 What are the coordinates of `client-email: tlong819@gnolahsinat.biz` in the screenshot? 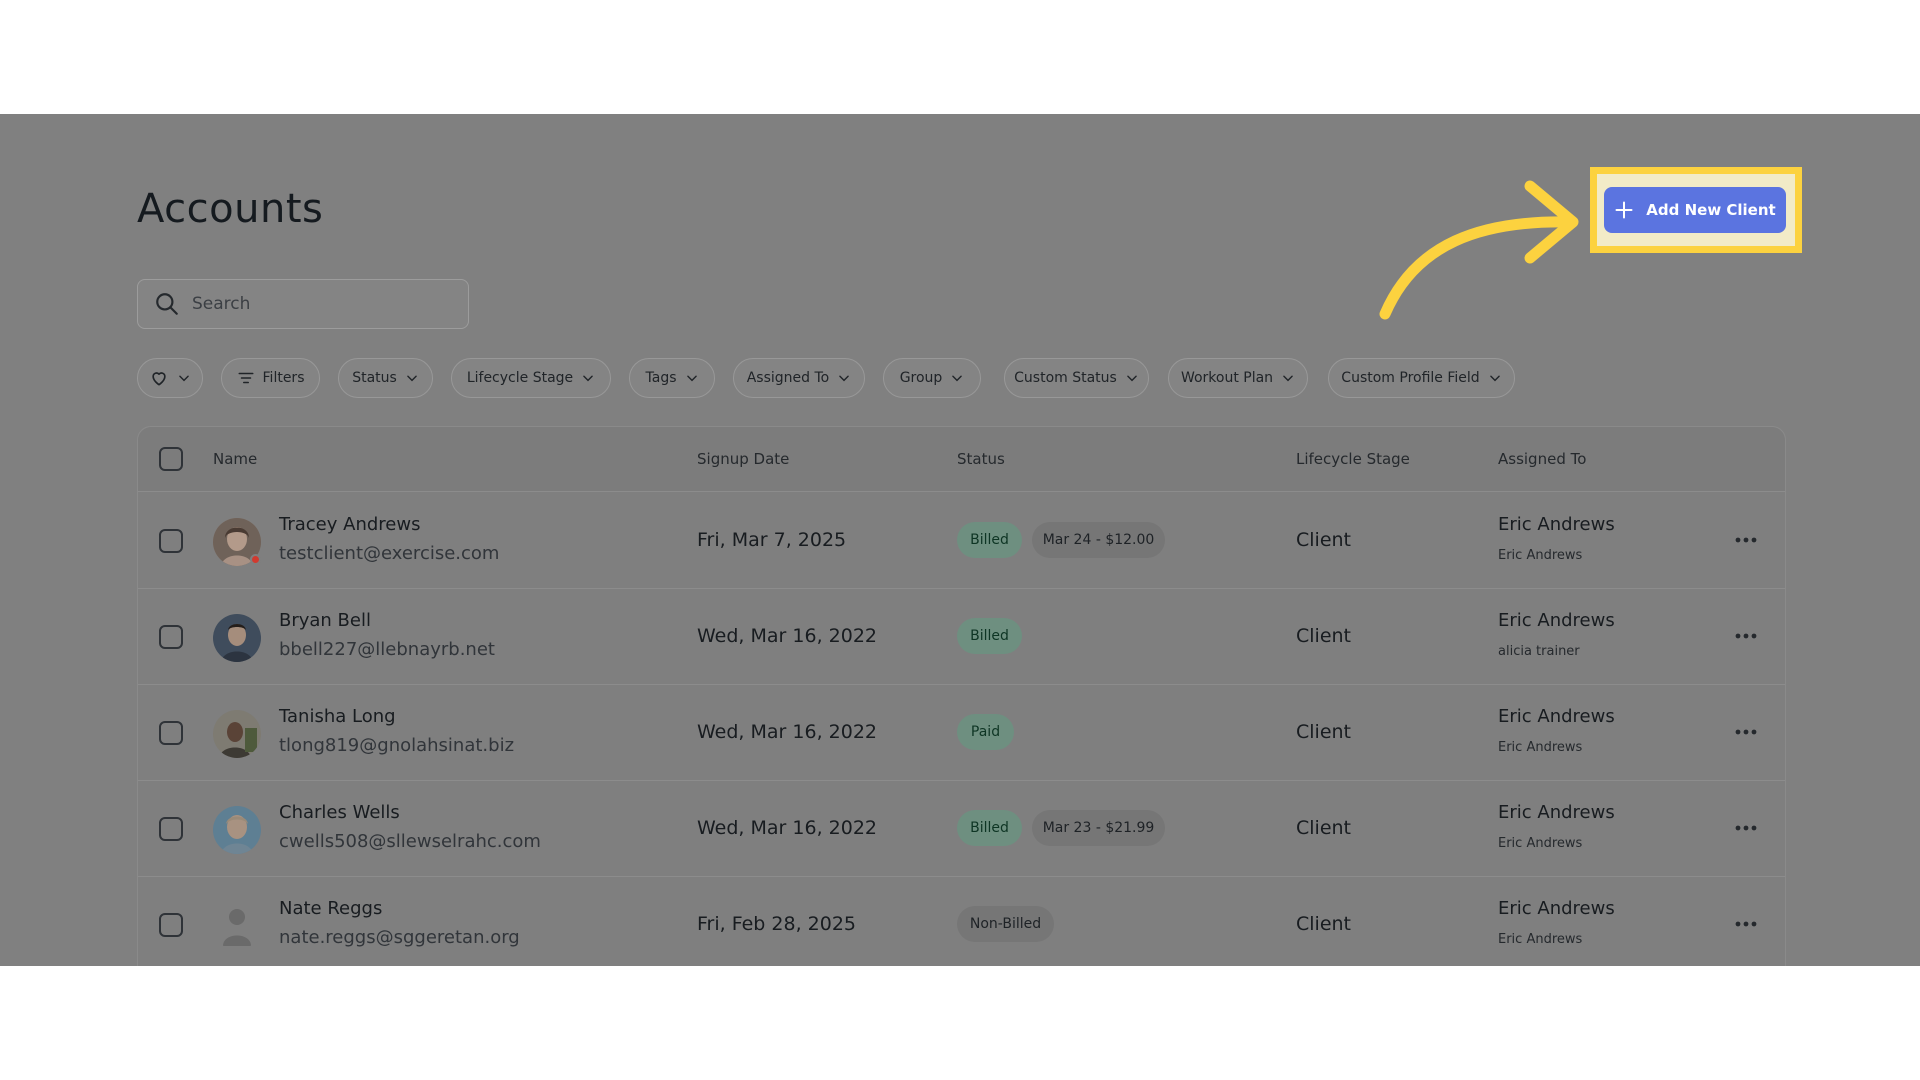 It's located at (397, 745).